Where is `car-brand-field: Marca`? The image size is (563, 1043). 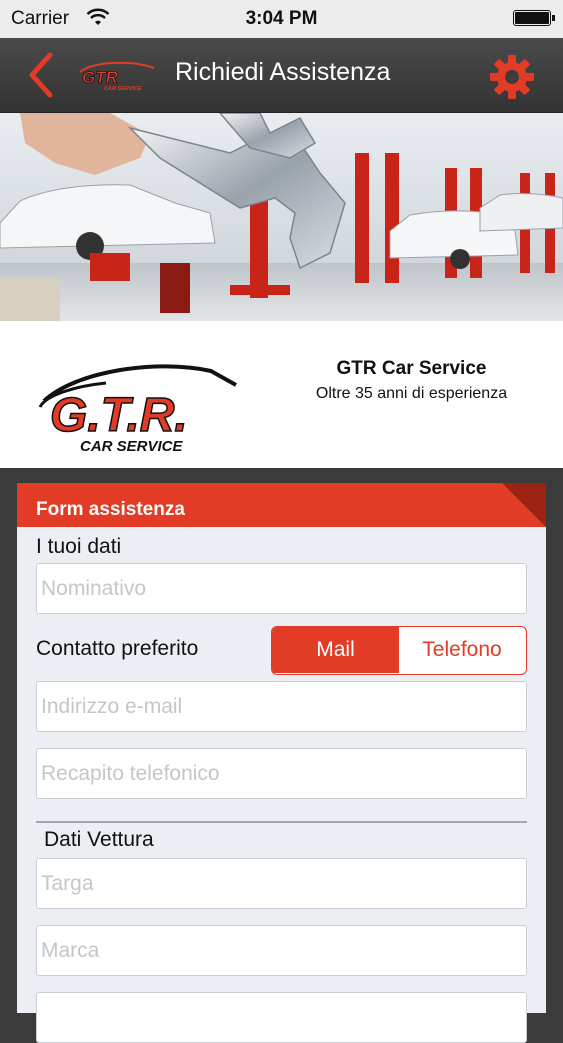
car-brand-field: Marca is located at coordinates (281, 950).